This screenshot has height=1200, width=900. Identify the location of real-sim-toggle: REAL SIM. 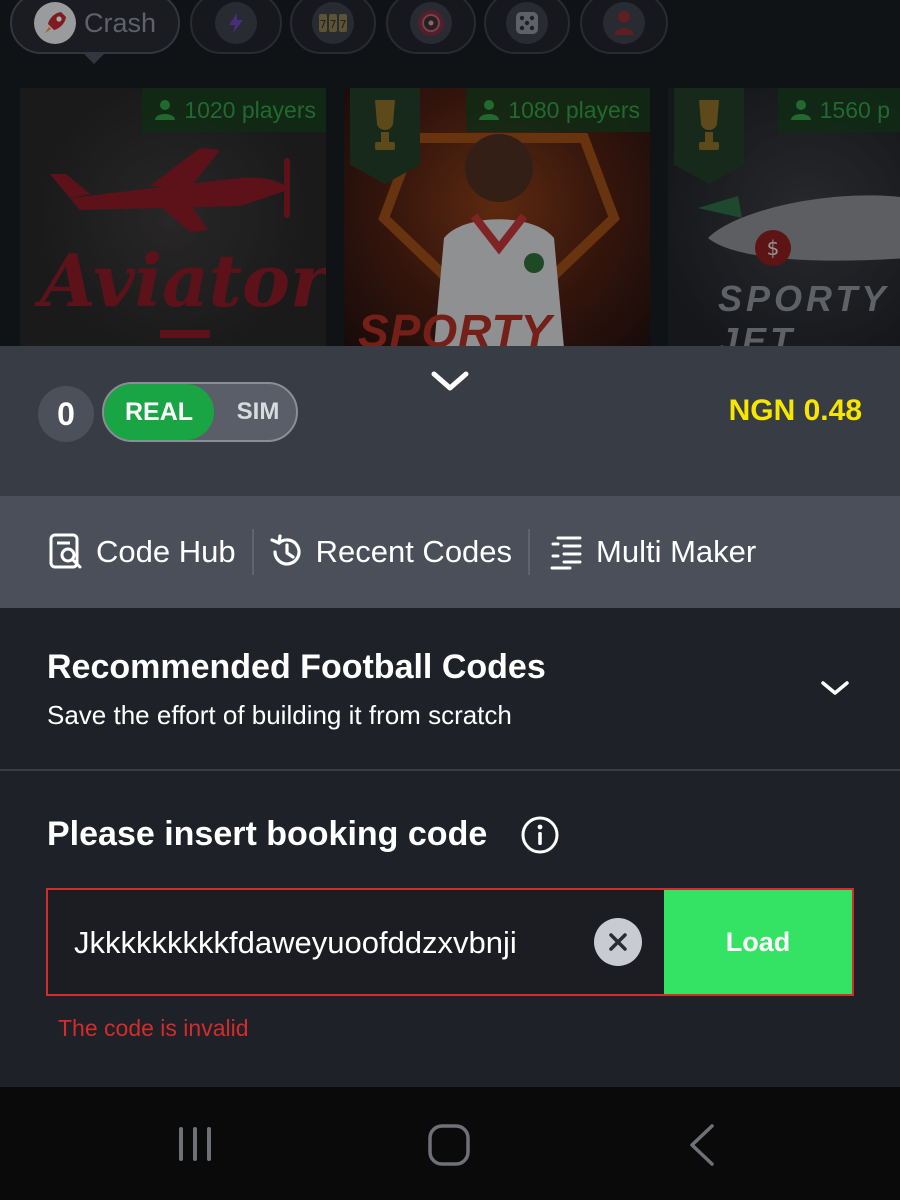
(200, 412).